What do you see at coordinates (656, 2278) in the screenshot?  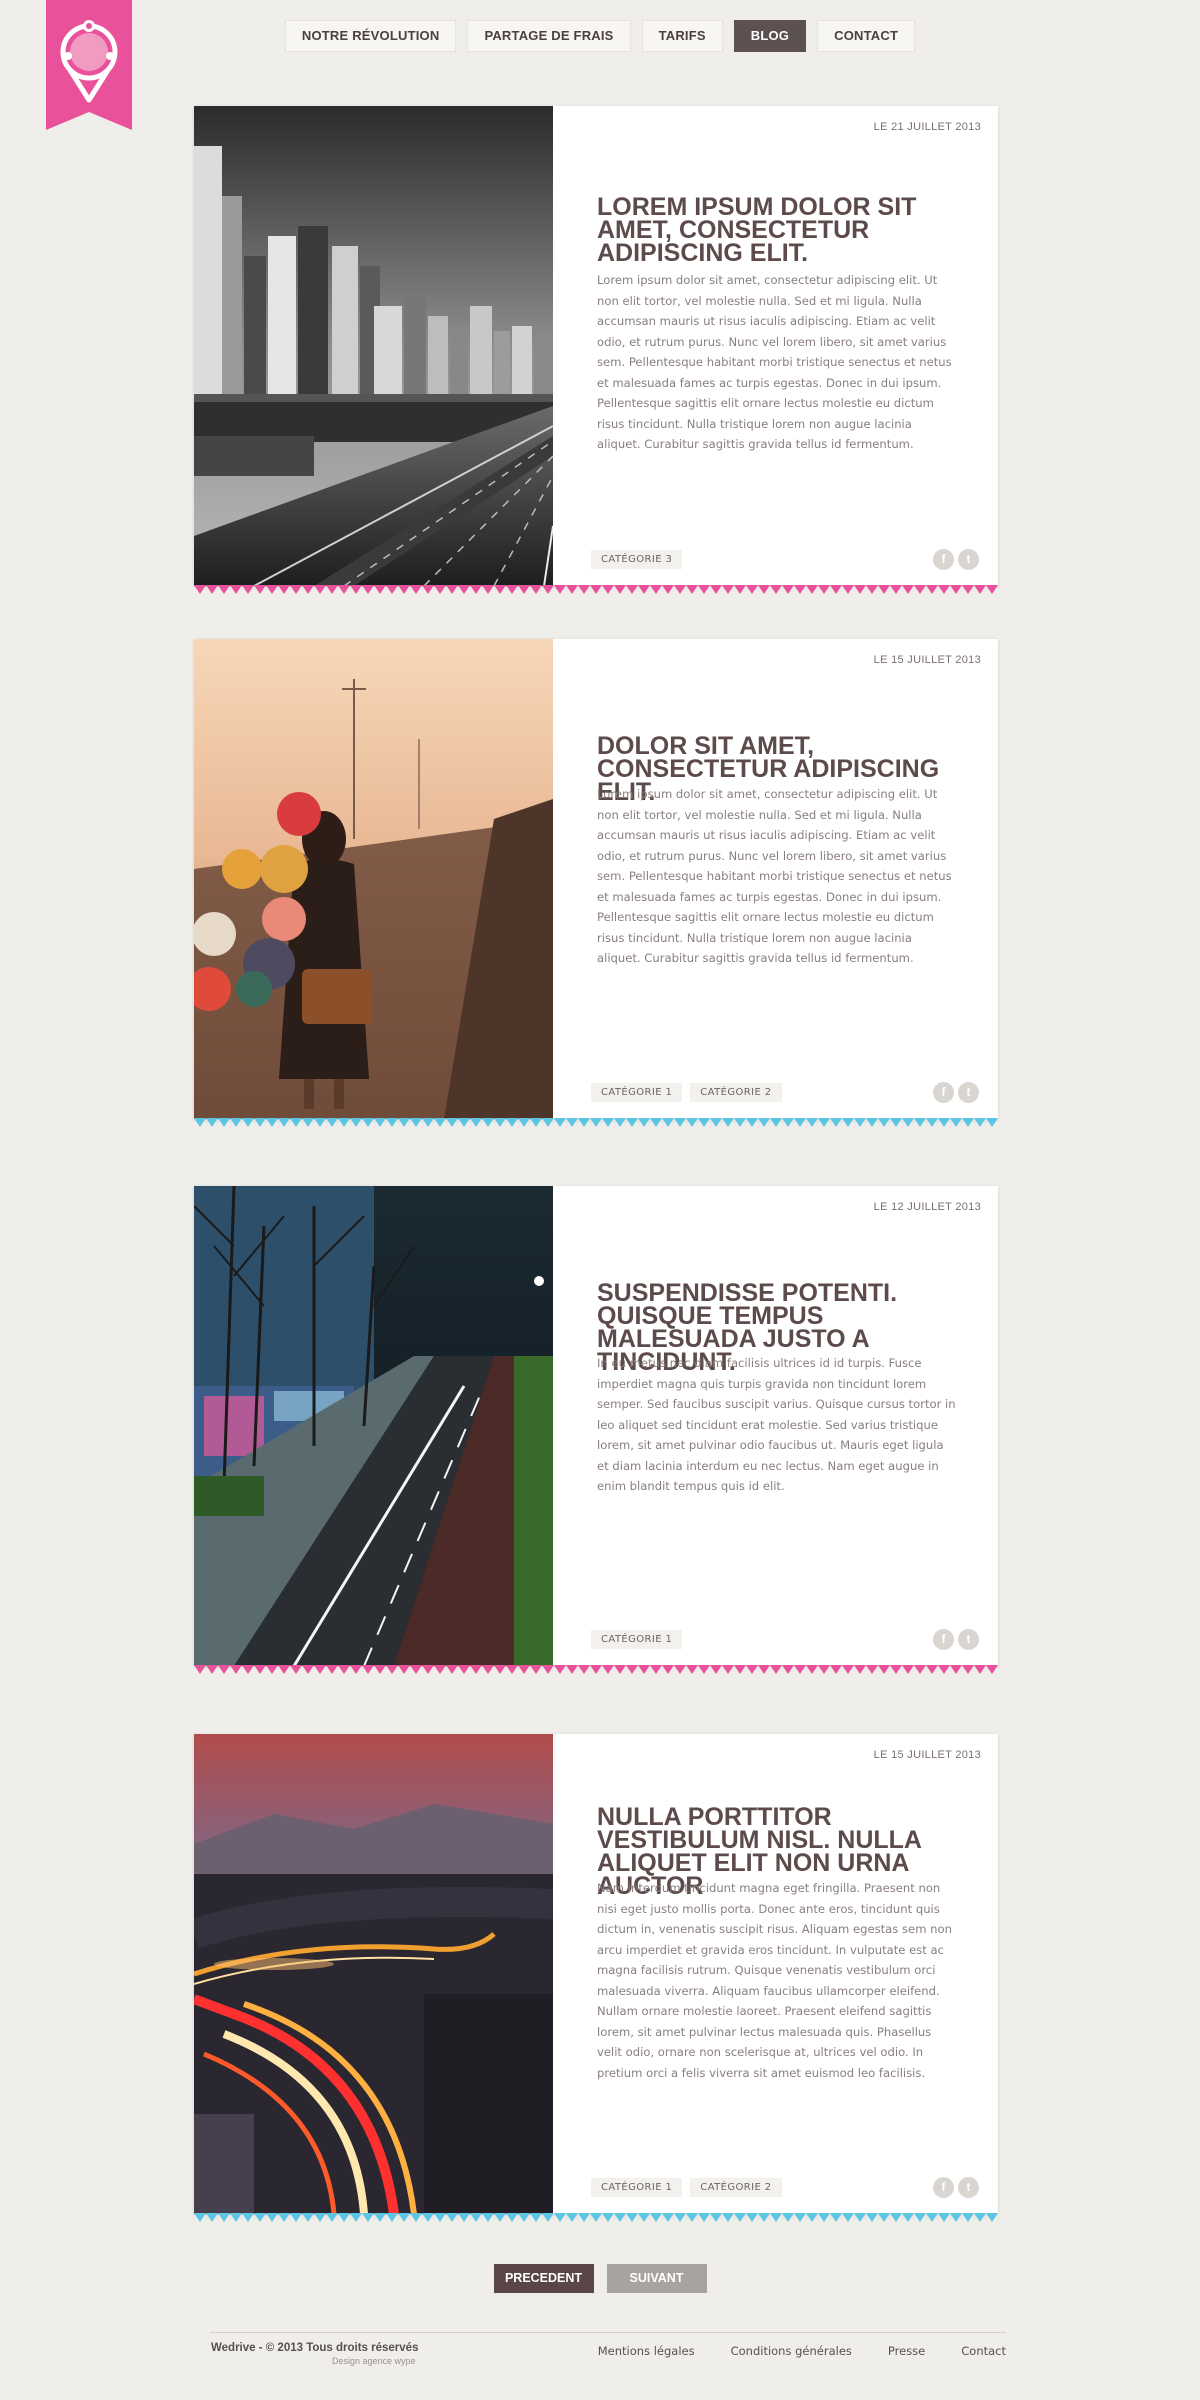 I see `next-button: SUIVANT` at bounding box center [656, 2278].